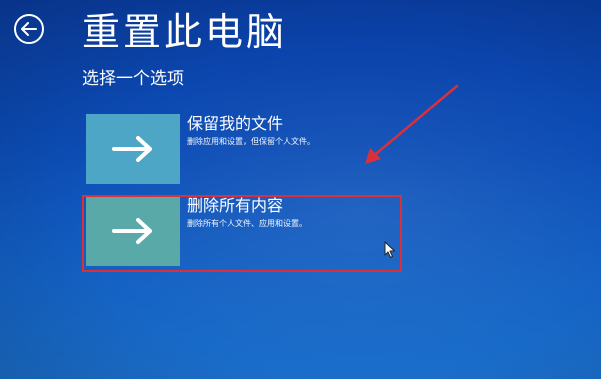 The width and height of the screenshot is (601, 379). Describe the element at coordinates (251, 141) in the screenshot. I see `option-description: 删除应用和设置，但保留个人文件。` at that location.